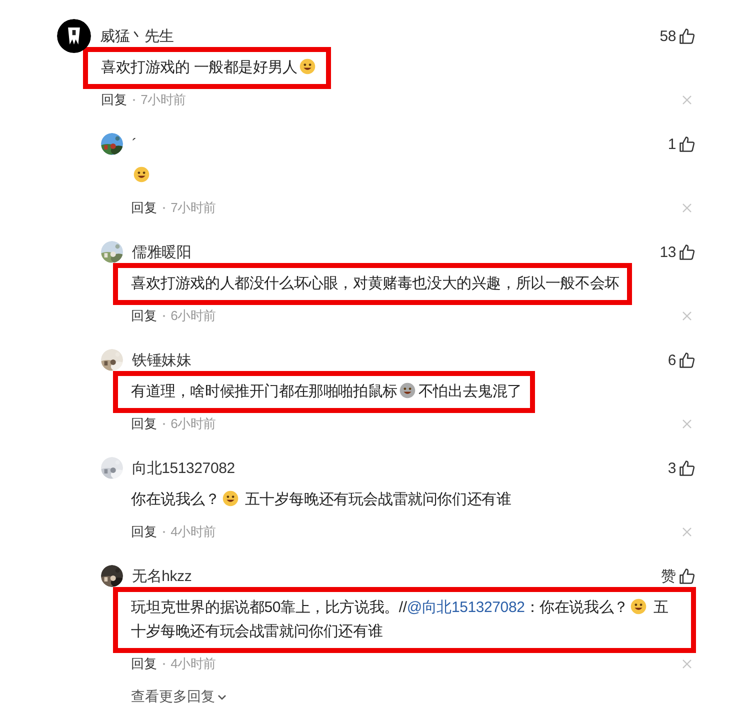  Describe the element at coordinates (668, 252) in the screenshot. I see `like-count: 13` at that location.